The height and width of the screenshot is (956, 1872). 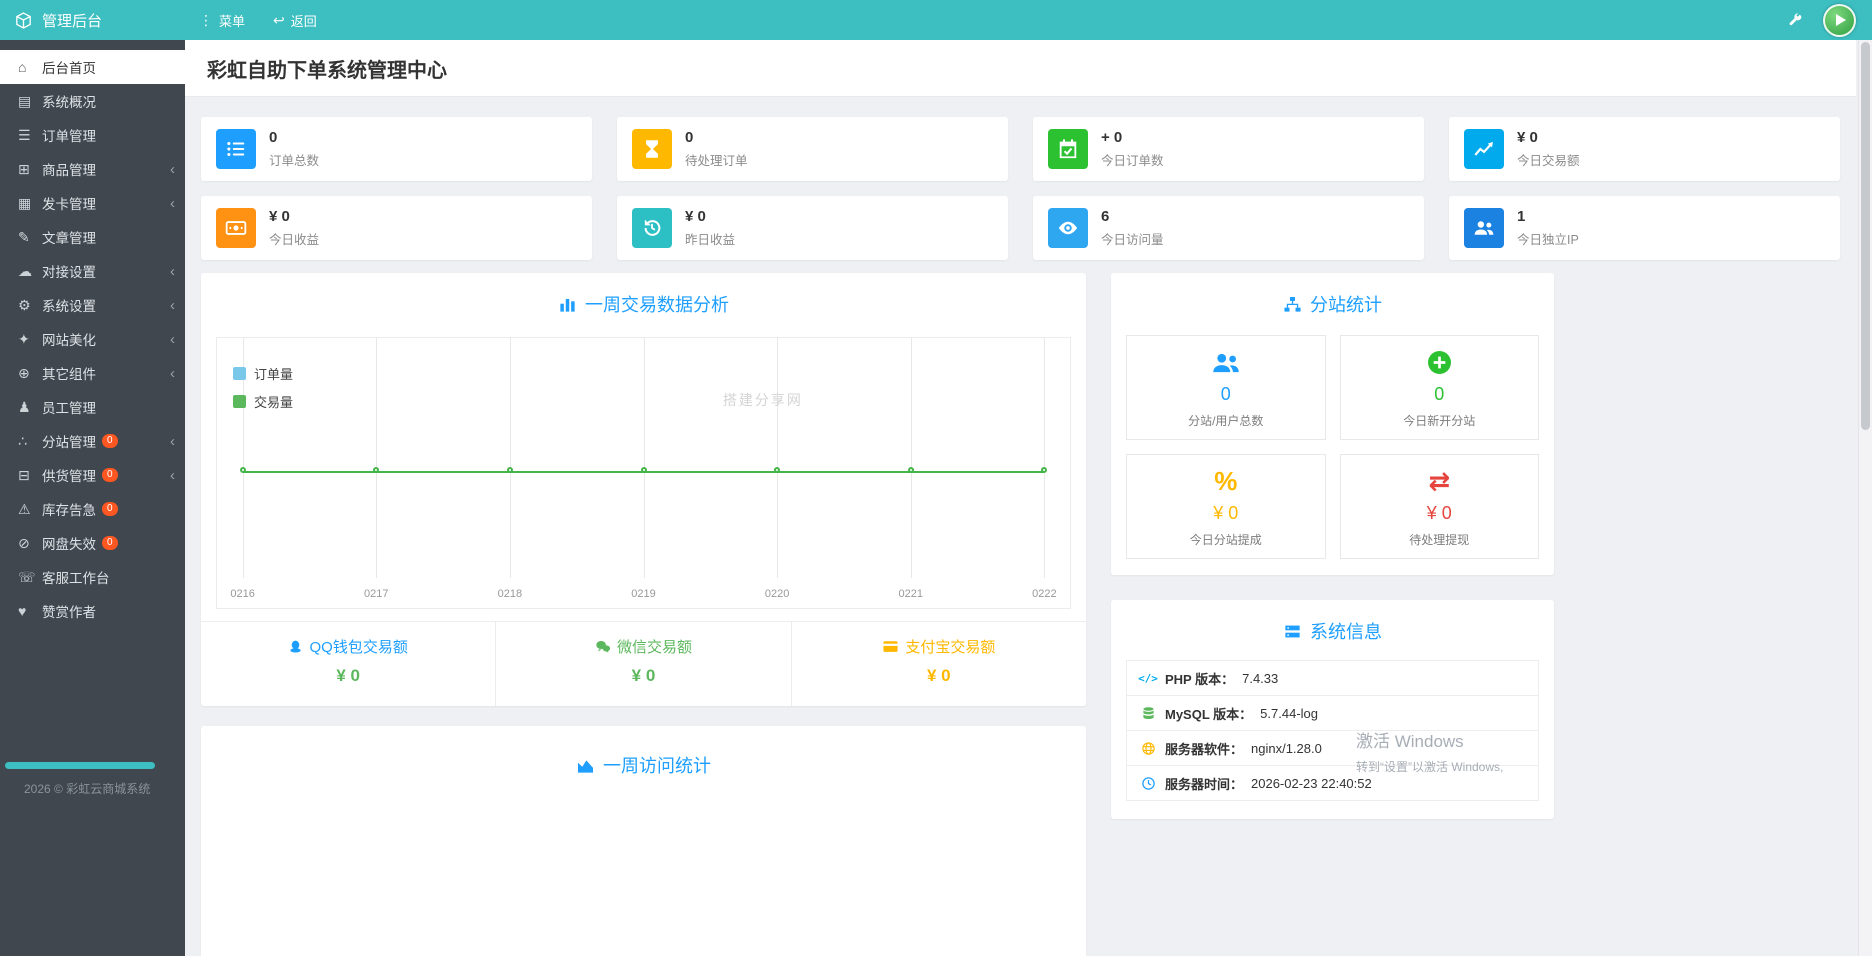 What do you see at coordinates (1311, 783) in the screenshot?
I see `info-value: 2026-02-23 22:40:52` at bounding box center [1311, 783].